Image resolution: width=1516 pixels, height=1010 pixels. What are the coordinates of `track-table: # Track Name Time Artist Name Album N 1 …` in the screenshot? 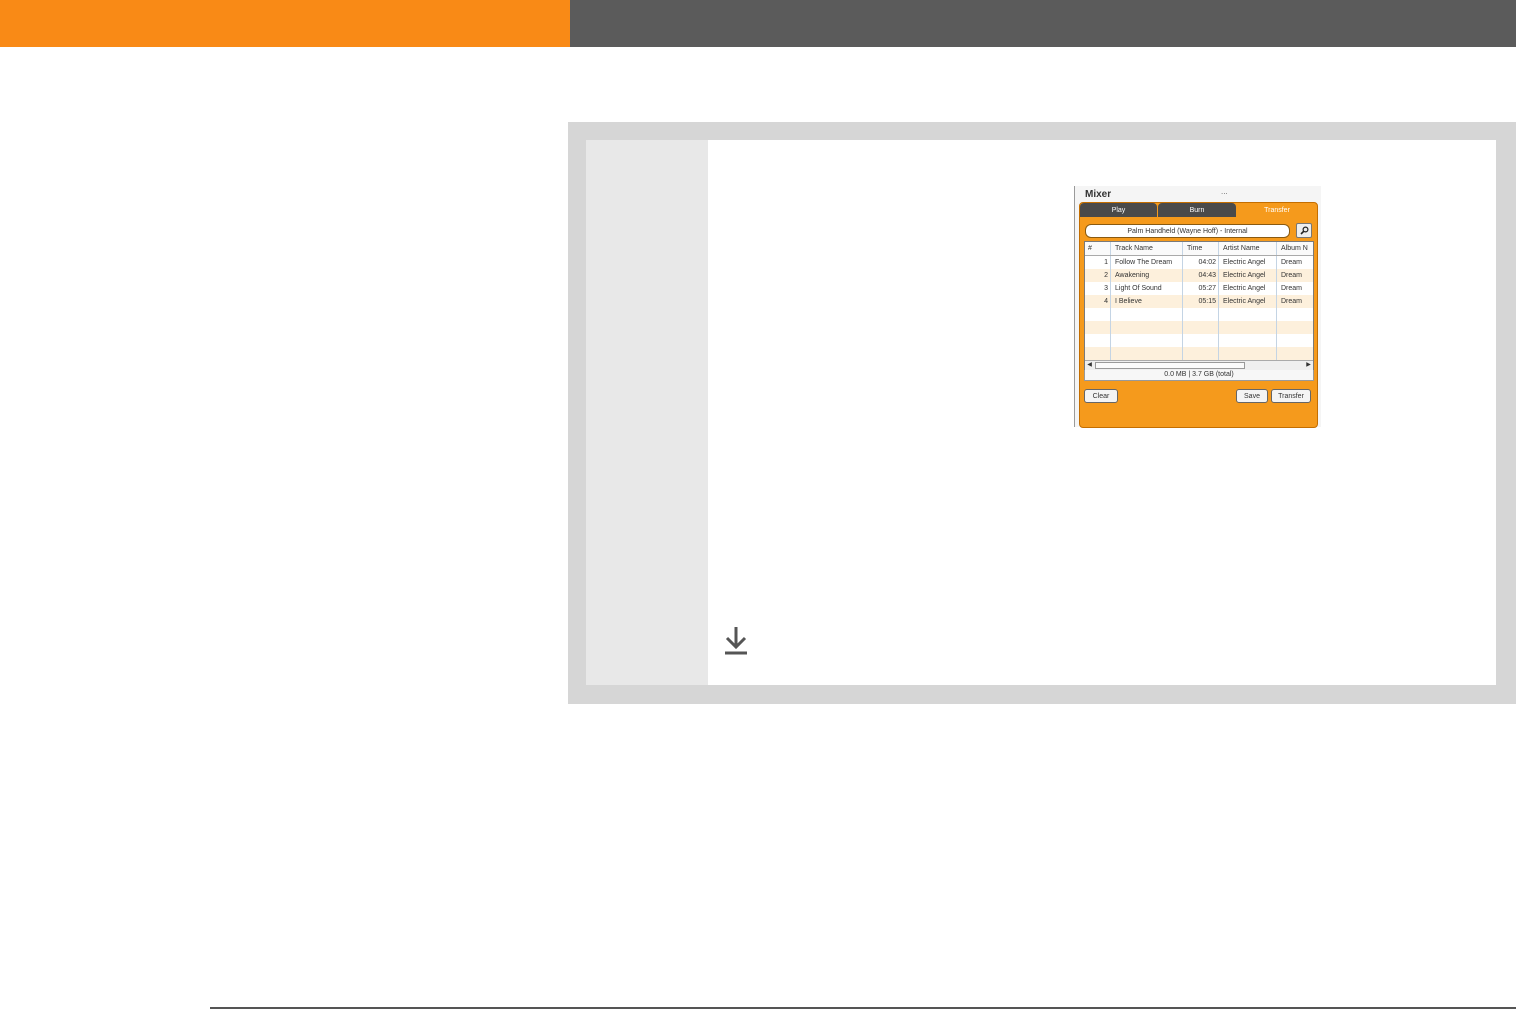 It's located at (1199, 306).